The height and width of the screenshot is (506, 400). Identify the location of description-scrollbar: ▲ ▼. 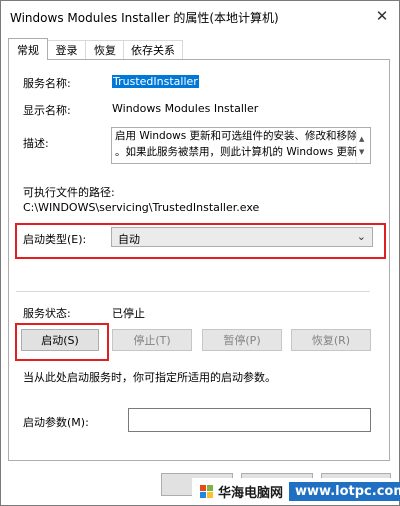
(363, 145).